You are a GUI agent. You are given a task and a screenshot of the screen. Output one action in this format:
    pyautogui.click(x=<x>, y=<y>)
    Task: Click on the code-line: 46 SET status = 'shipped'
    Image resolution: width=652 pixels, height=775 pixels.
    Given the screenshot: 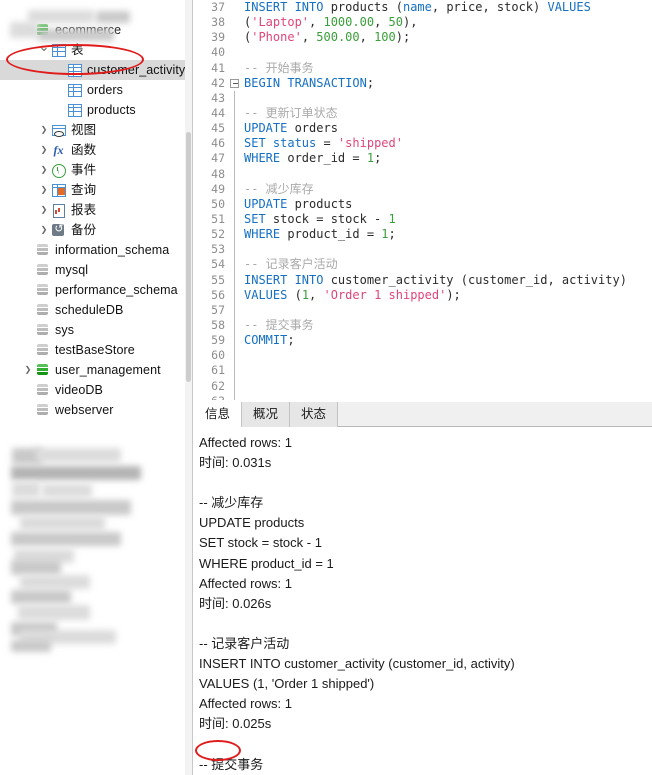 What is the action you would take?
    pyautogui.click(x=423, y=144)
    